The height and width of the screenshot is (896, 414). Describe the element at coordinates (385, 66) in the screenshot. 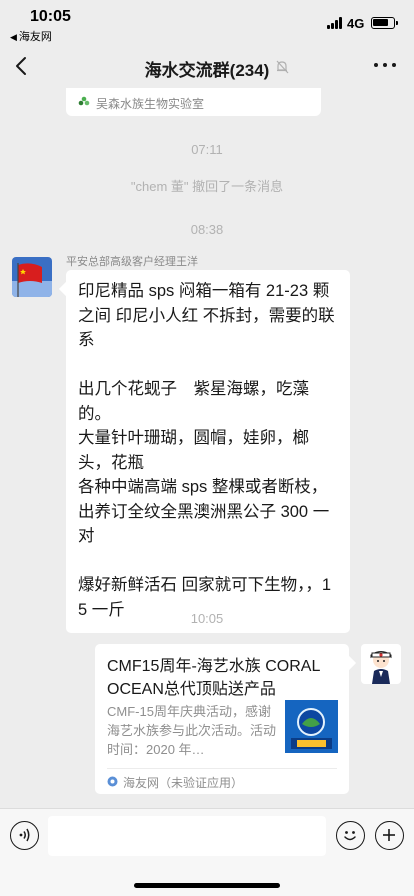

I see `more-options-button` at that location.